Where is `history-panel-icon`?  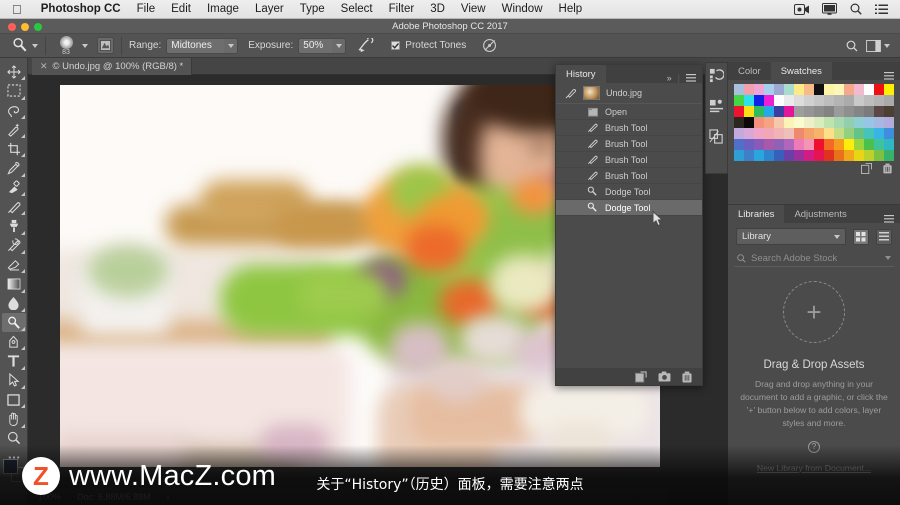
history-panel-icon is located at coordinates (717, 77).